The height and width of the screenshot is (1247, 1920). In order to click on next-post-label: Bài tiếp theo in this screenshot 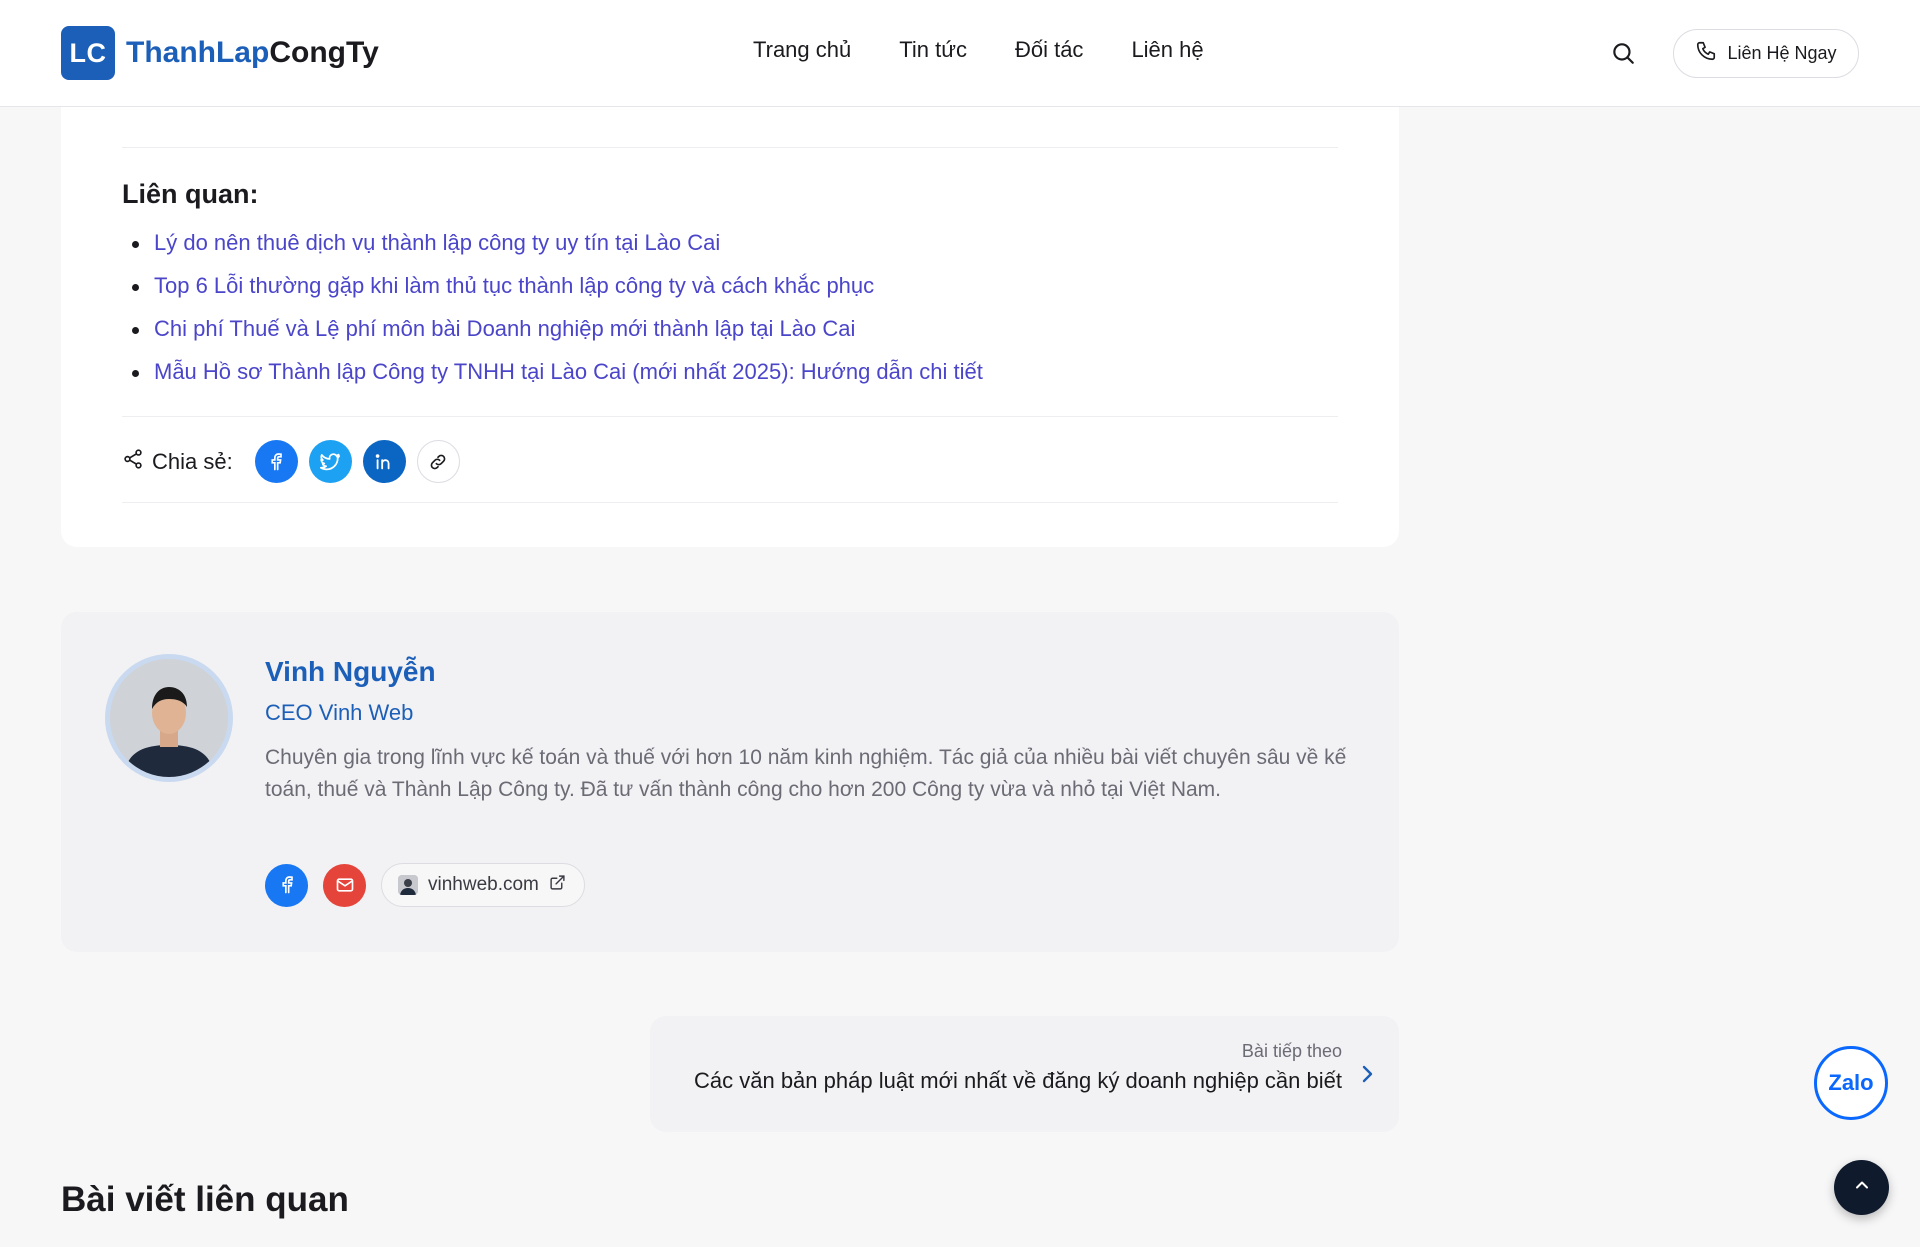, I will do `click(1291, 1051)`.